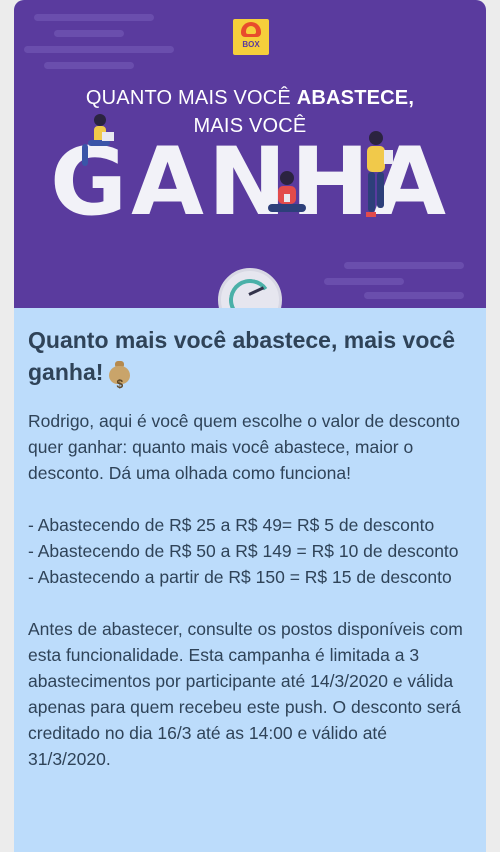 The image size is (500, 852). What do you see at coordinates (98, 140) in the screenshot?
I see `person-sitting-illustration` at bounding box center [98, 140].